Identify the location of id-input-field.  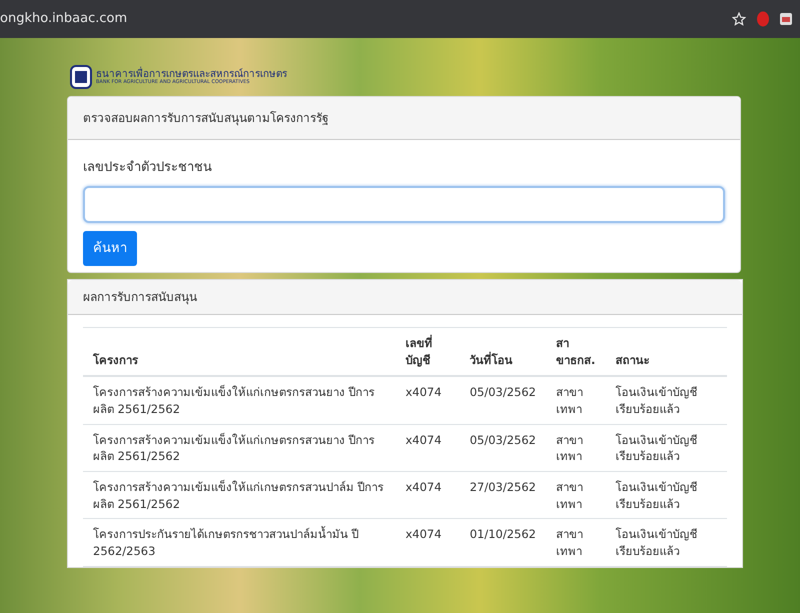
(404, 204).